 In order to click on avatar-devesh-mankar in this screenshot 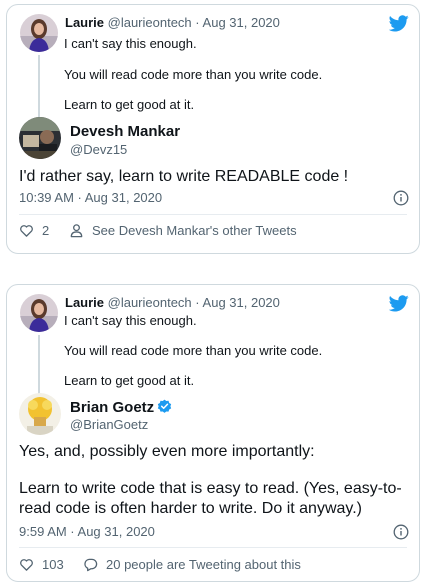, I will do `click(40, 138)`.